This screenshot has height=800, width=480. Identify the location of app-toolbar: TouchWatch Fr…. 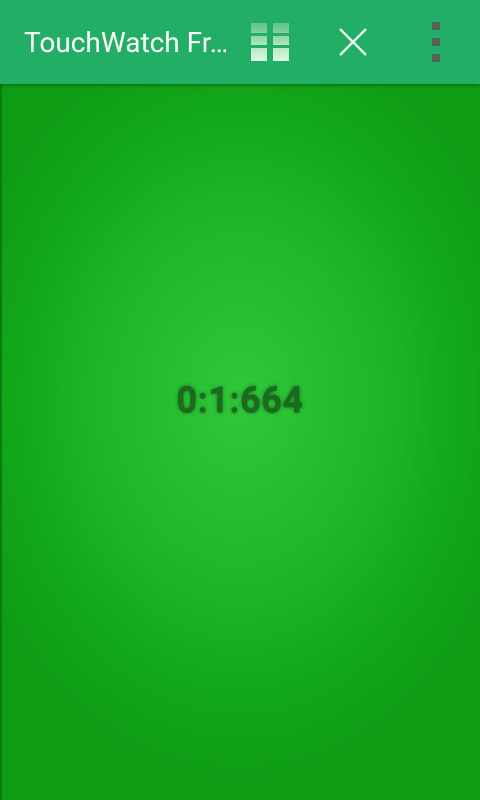
(240, 42).